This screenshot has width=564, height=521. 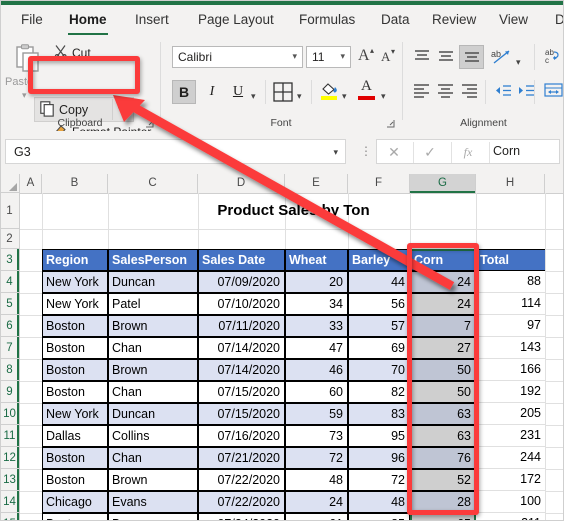 I want to click on cell-C13: Brown, so click(x=153, y=480).